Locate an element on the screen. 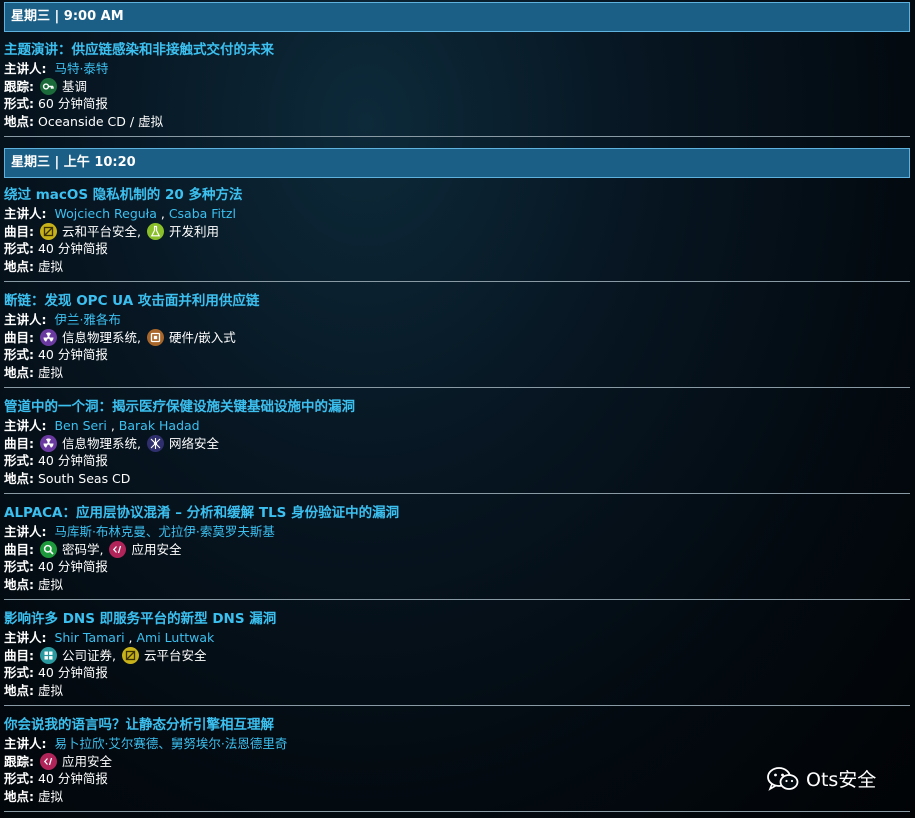  session-title: 你会说我的语言吗？让静态分析引擎相互理解 is located at coordinates (457, 725).